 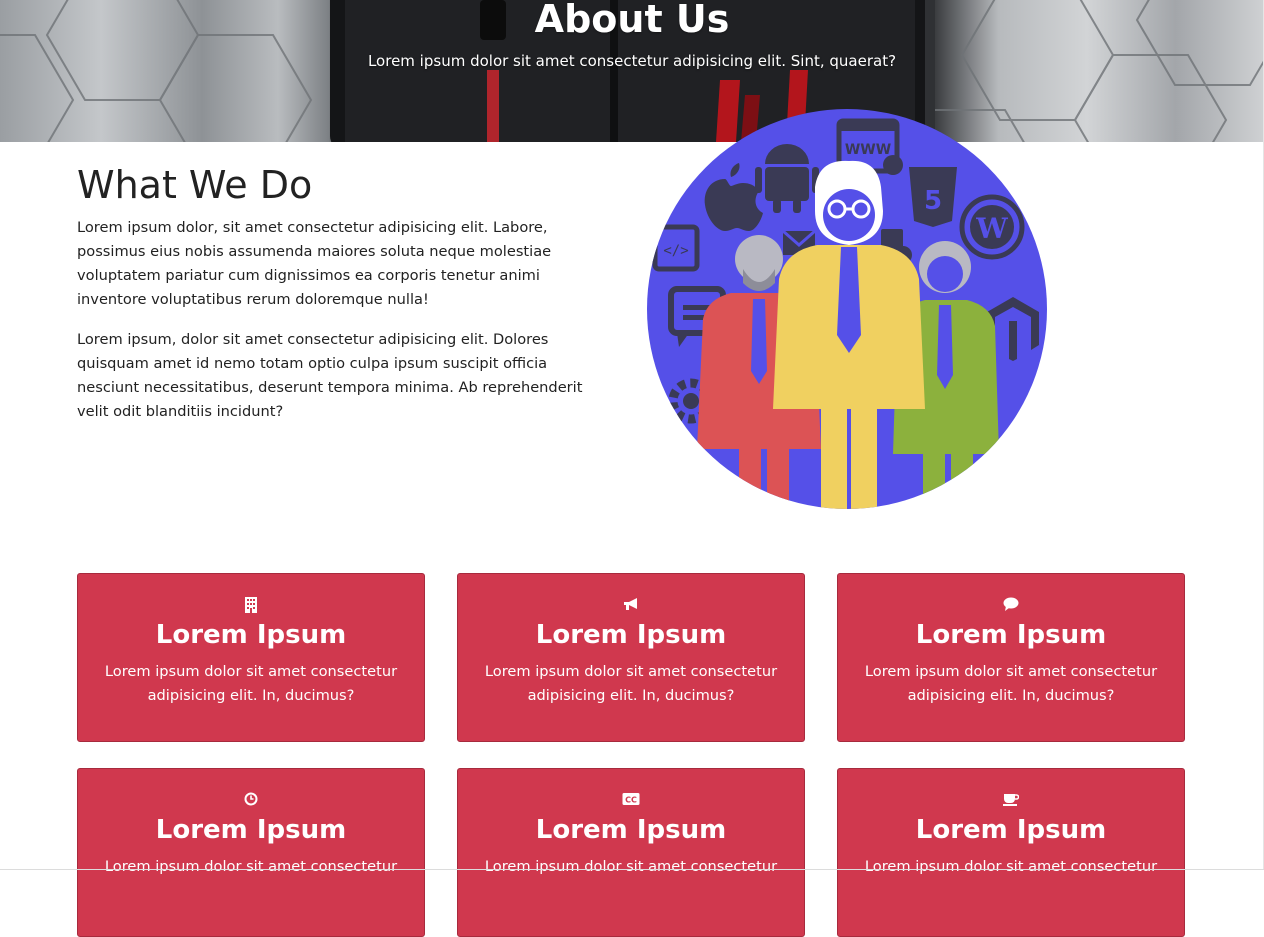 I want to click on team-illustration: WWW 5 W </>, so click(x=847, y=309).